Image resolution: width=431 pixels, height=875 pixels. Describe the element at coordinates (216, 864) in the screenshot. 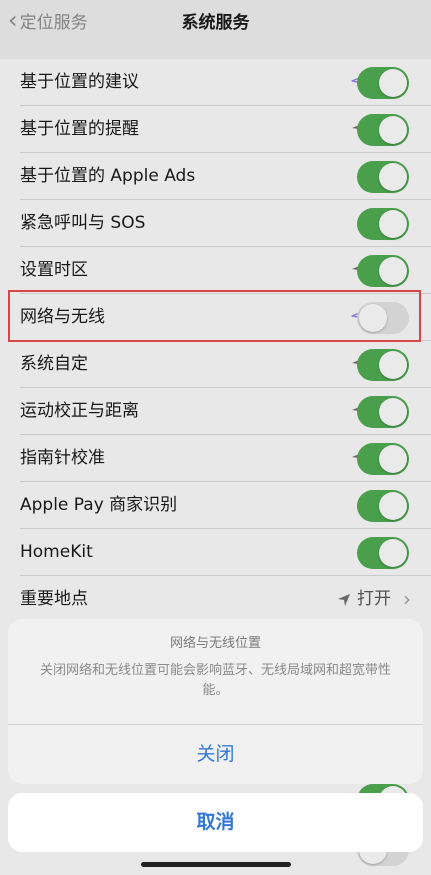

I see `home-indicator` at that location.